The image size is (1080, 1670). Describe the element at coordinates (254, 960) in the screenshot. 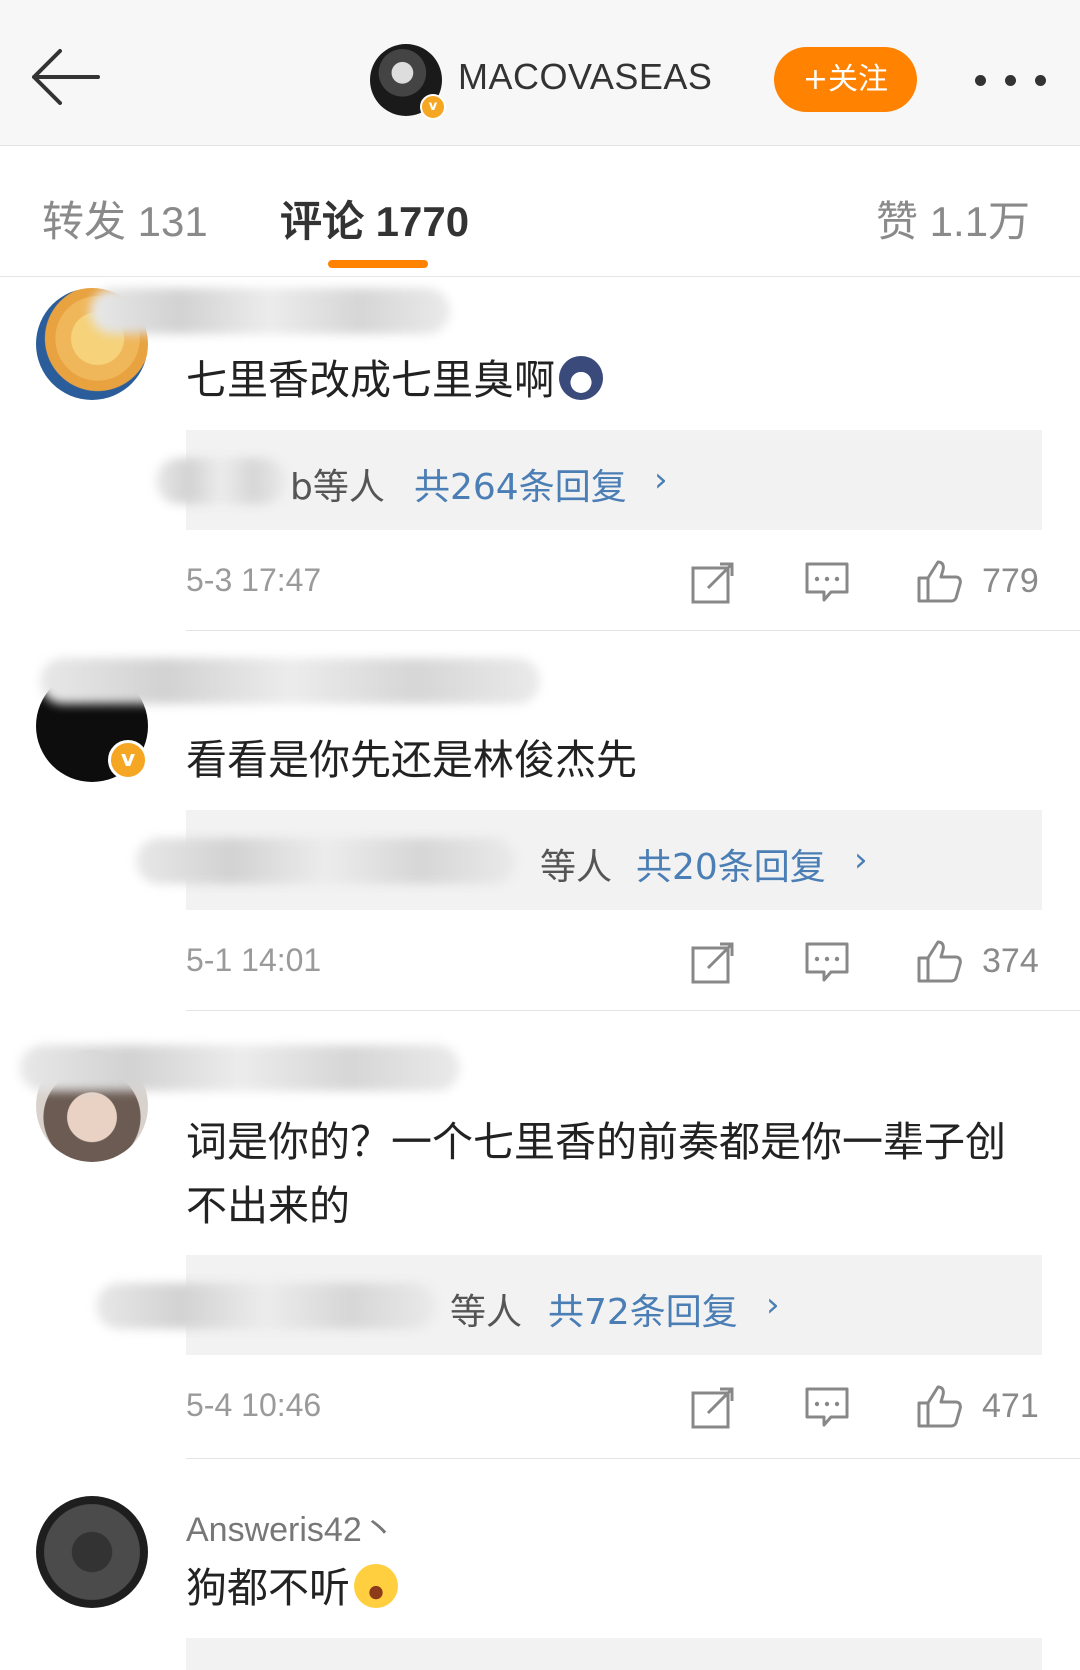

I see `comment-time: 5-1 14:01` at that location.